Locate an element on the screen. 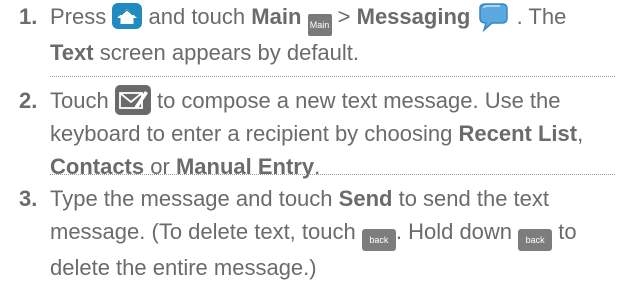 This screenshot has height=284, width=620. step-text-part: > is located at coordinates (344, 16).